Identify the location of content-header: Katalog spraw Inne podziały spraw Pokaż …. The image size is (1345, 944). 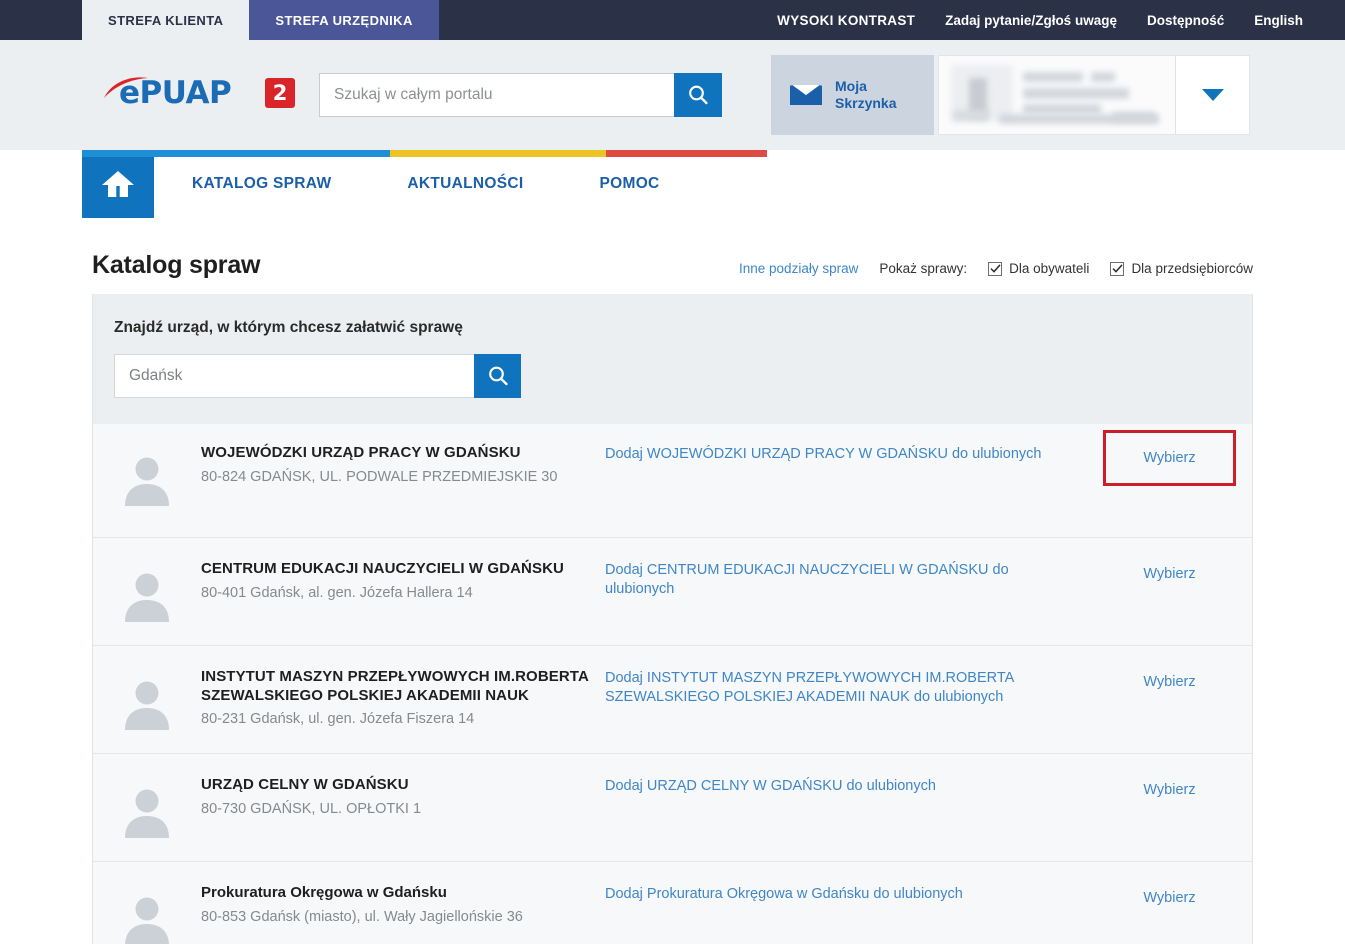
(672, 249).